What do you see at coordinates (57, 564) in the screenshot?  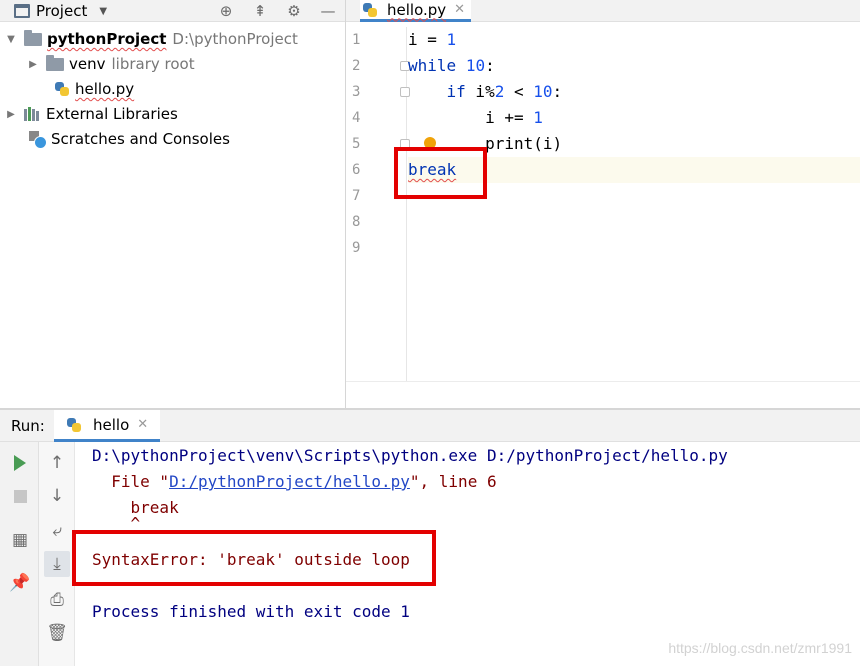 I see `scroll-to-end-icon: ⤓` at bounding box center [57, 564].